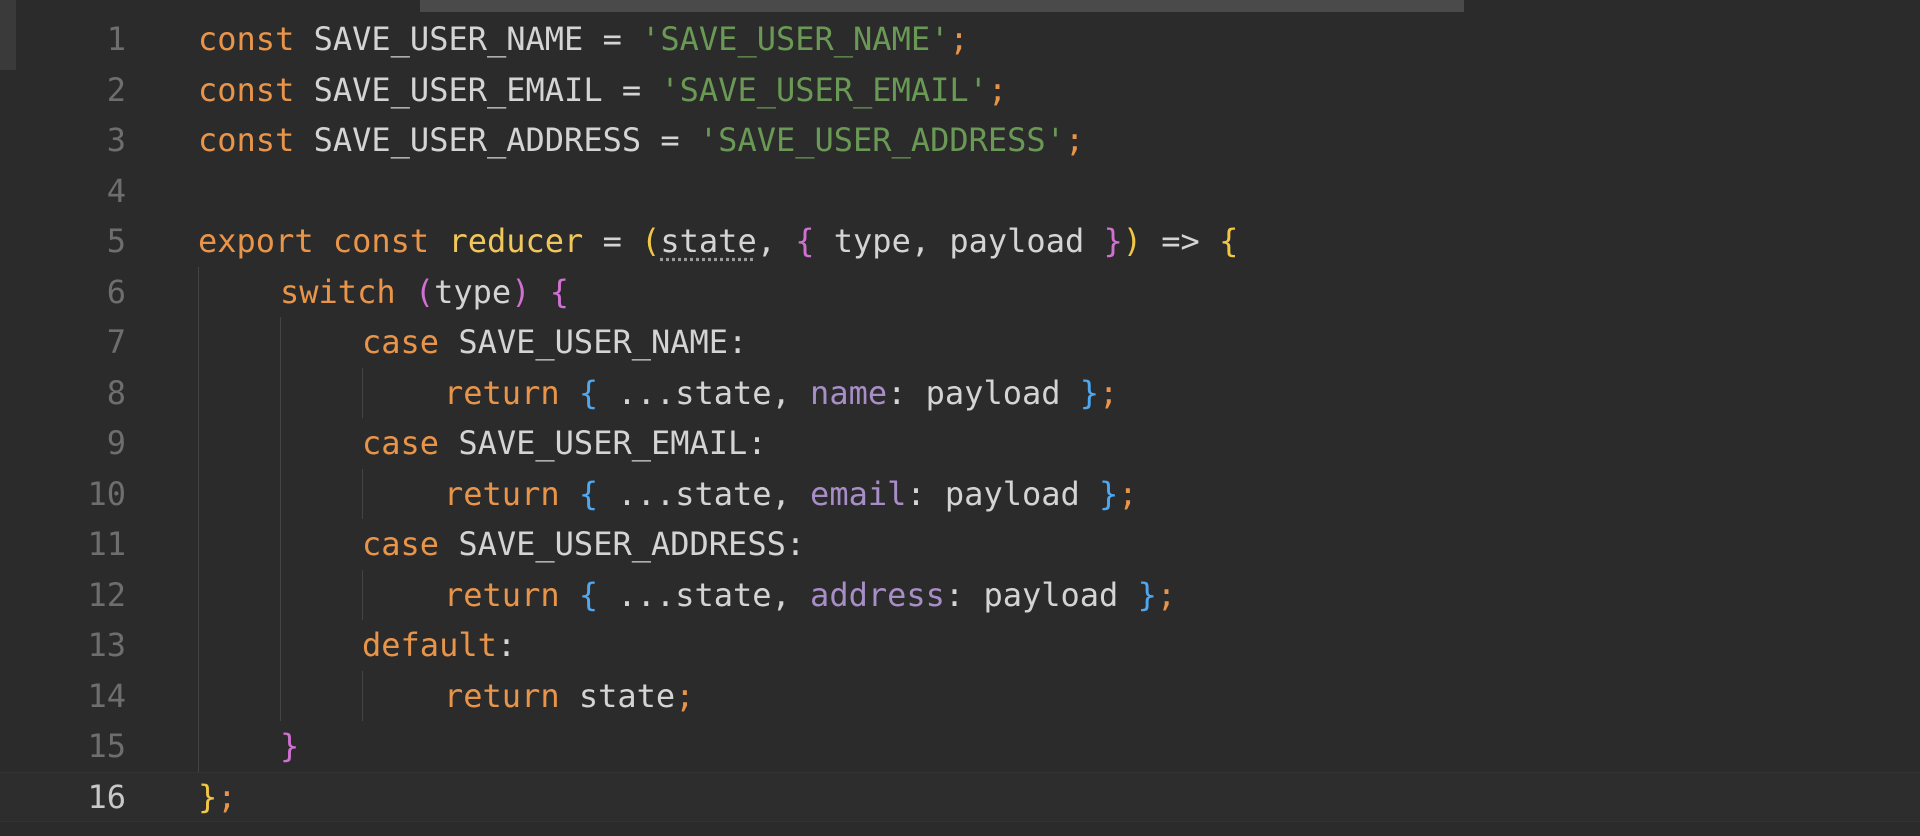  I want to click on line-number: 12, so click(106, 594).